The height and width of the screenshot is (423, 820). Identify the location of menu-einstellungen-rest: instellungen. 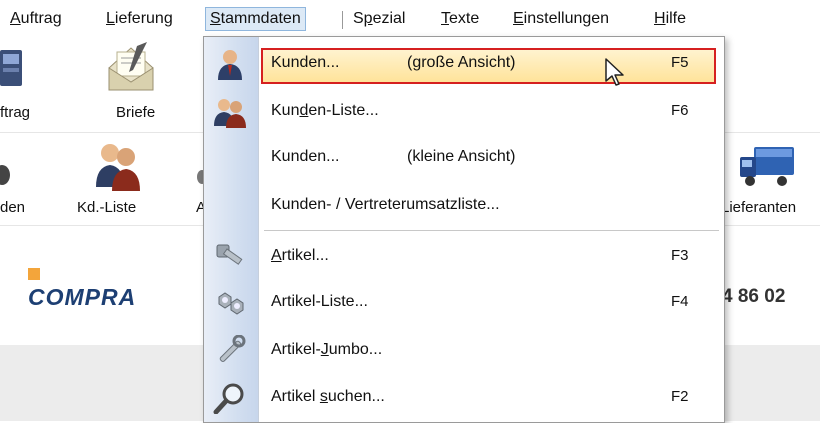
(566, 18).